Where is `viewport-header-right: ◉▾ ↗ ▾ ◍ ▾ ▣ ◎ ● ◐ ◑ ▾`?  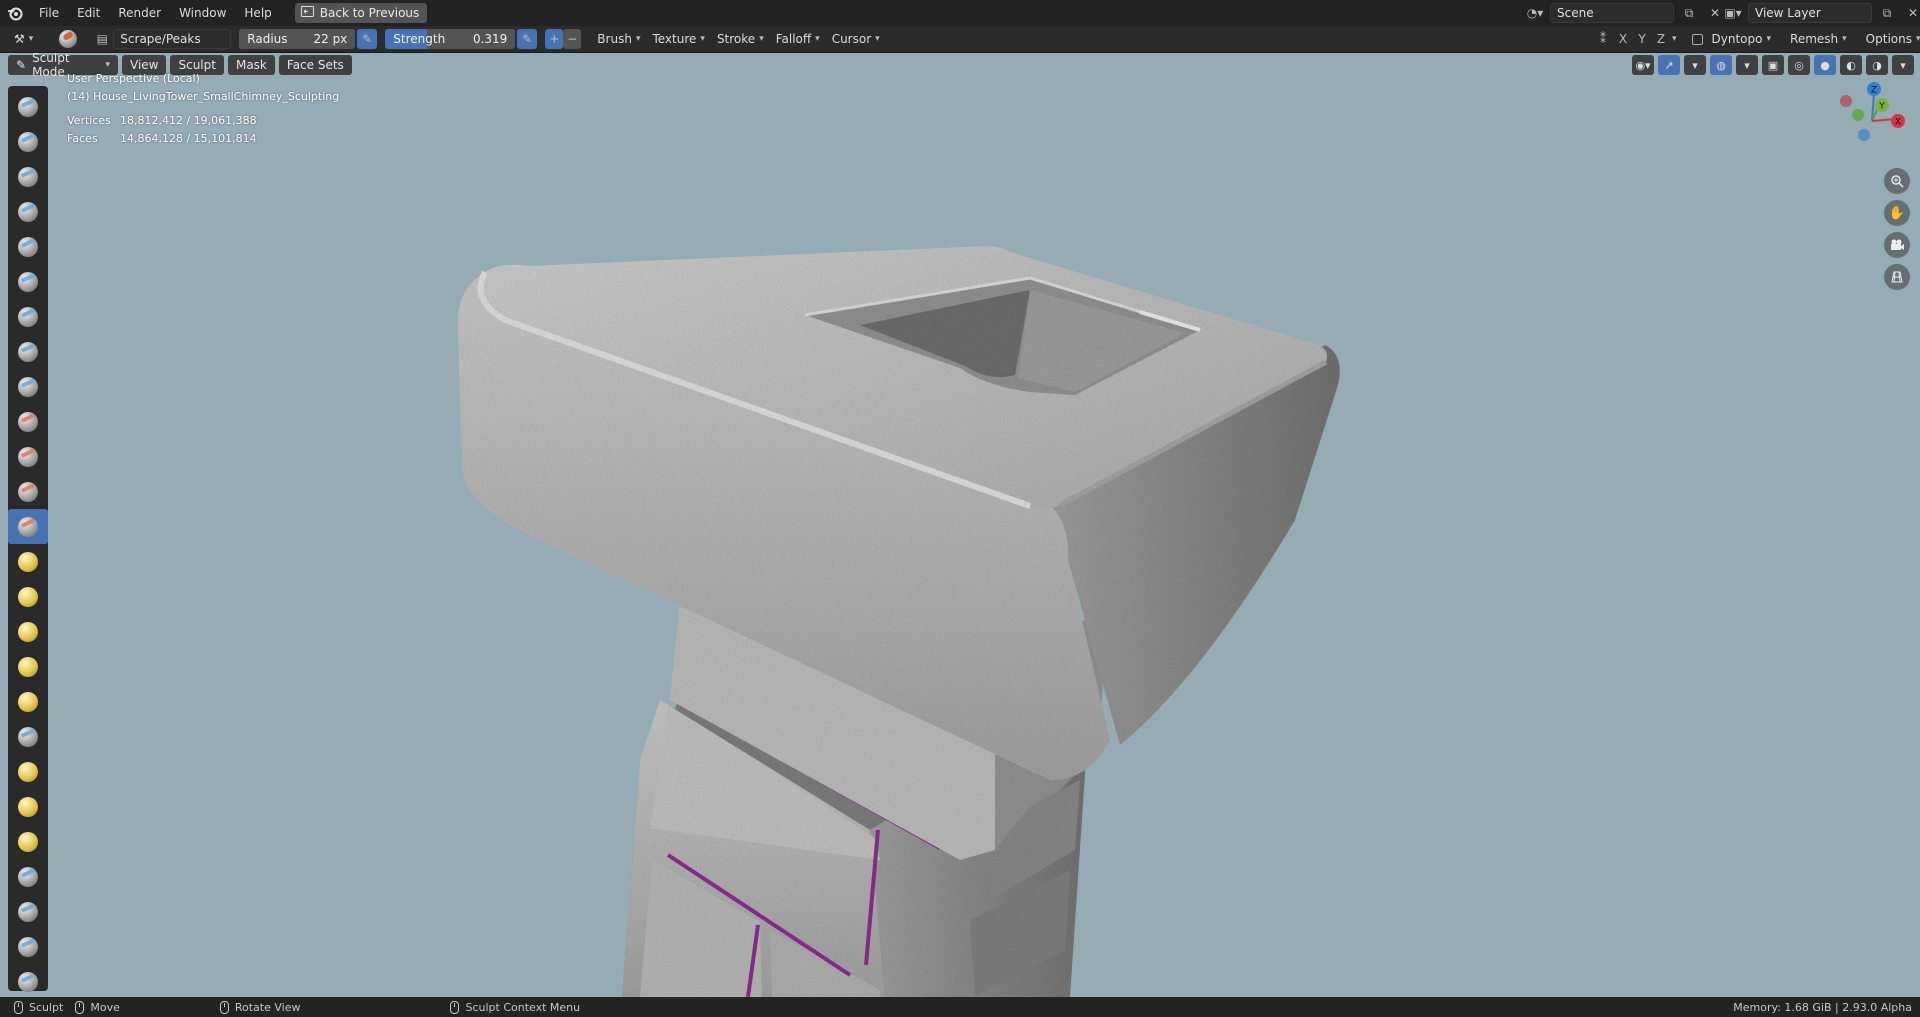
viewport-header-right: ◉▾ ↗ ▾ ◍ ▾ ▣ ◎ ● ◐ ◑ ▾ is located at coordinates (1773, 65).